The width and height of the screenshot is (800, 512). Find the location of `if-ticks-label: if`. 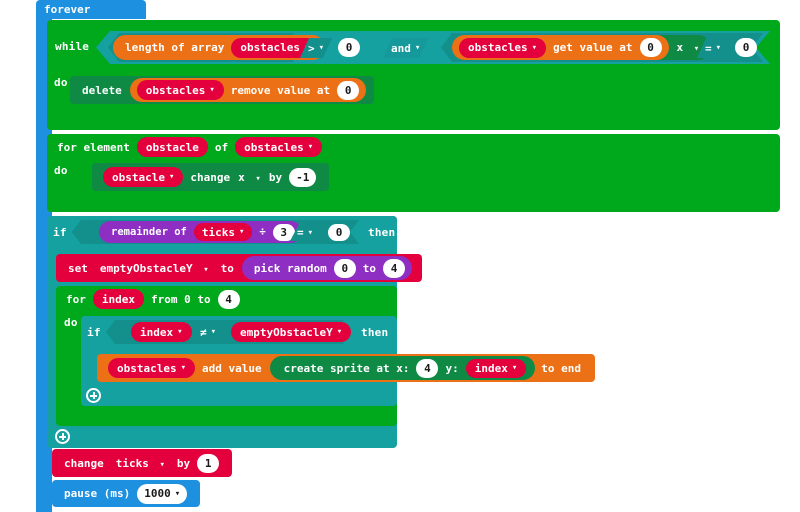

if-ticks-label: if is located at coordinates (60, 232).